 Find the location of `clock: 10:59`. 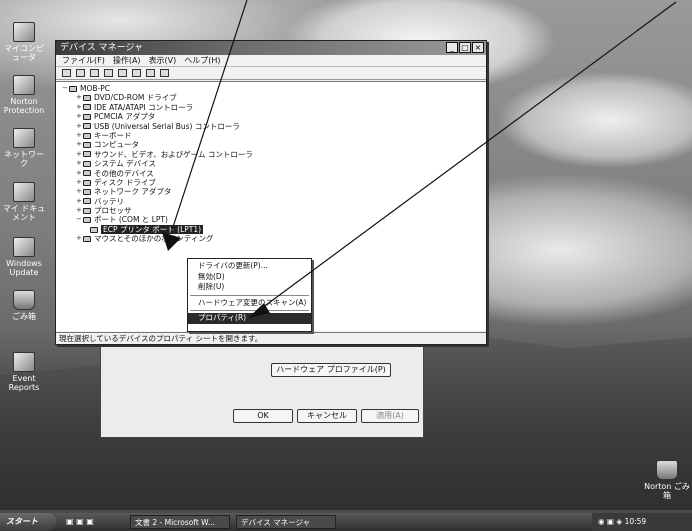

clock: 10:59 is located at coordinates (636, 521).